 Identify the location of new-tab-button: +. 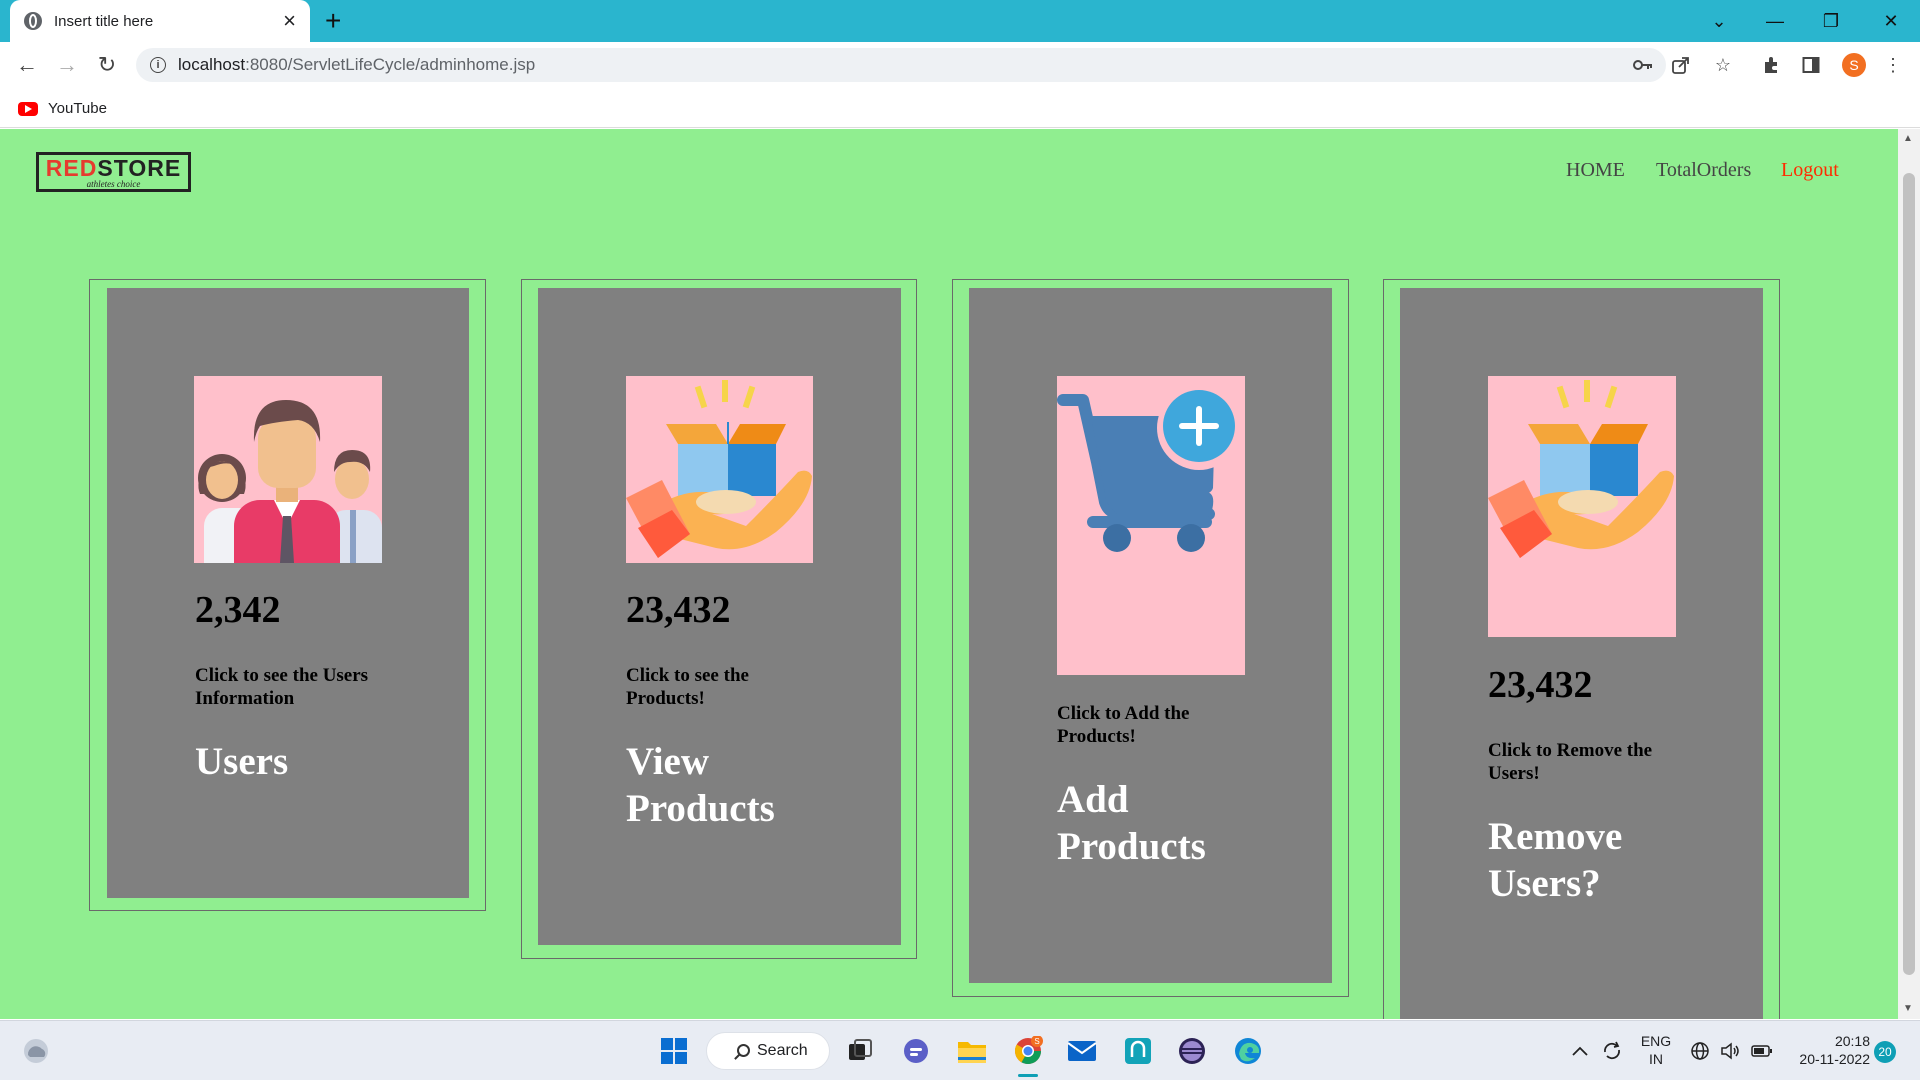
(333, 21).